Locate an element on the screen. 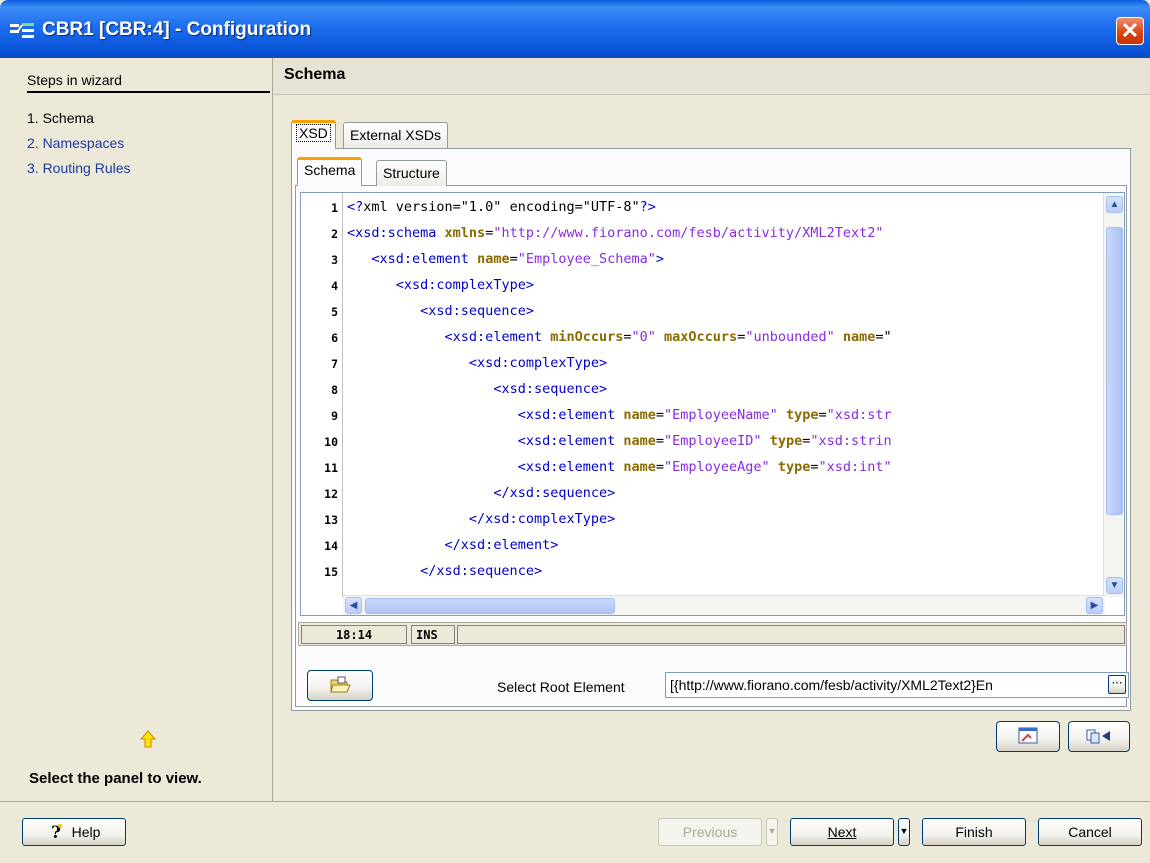  help-icon: ? is located at coordinates (56, 833).